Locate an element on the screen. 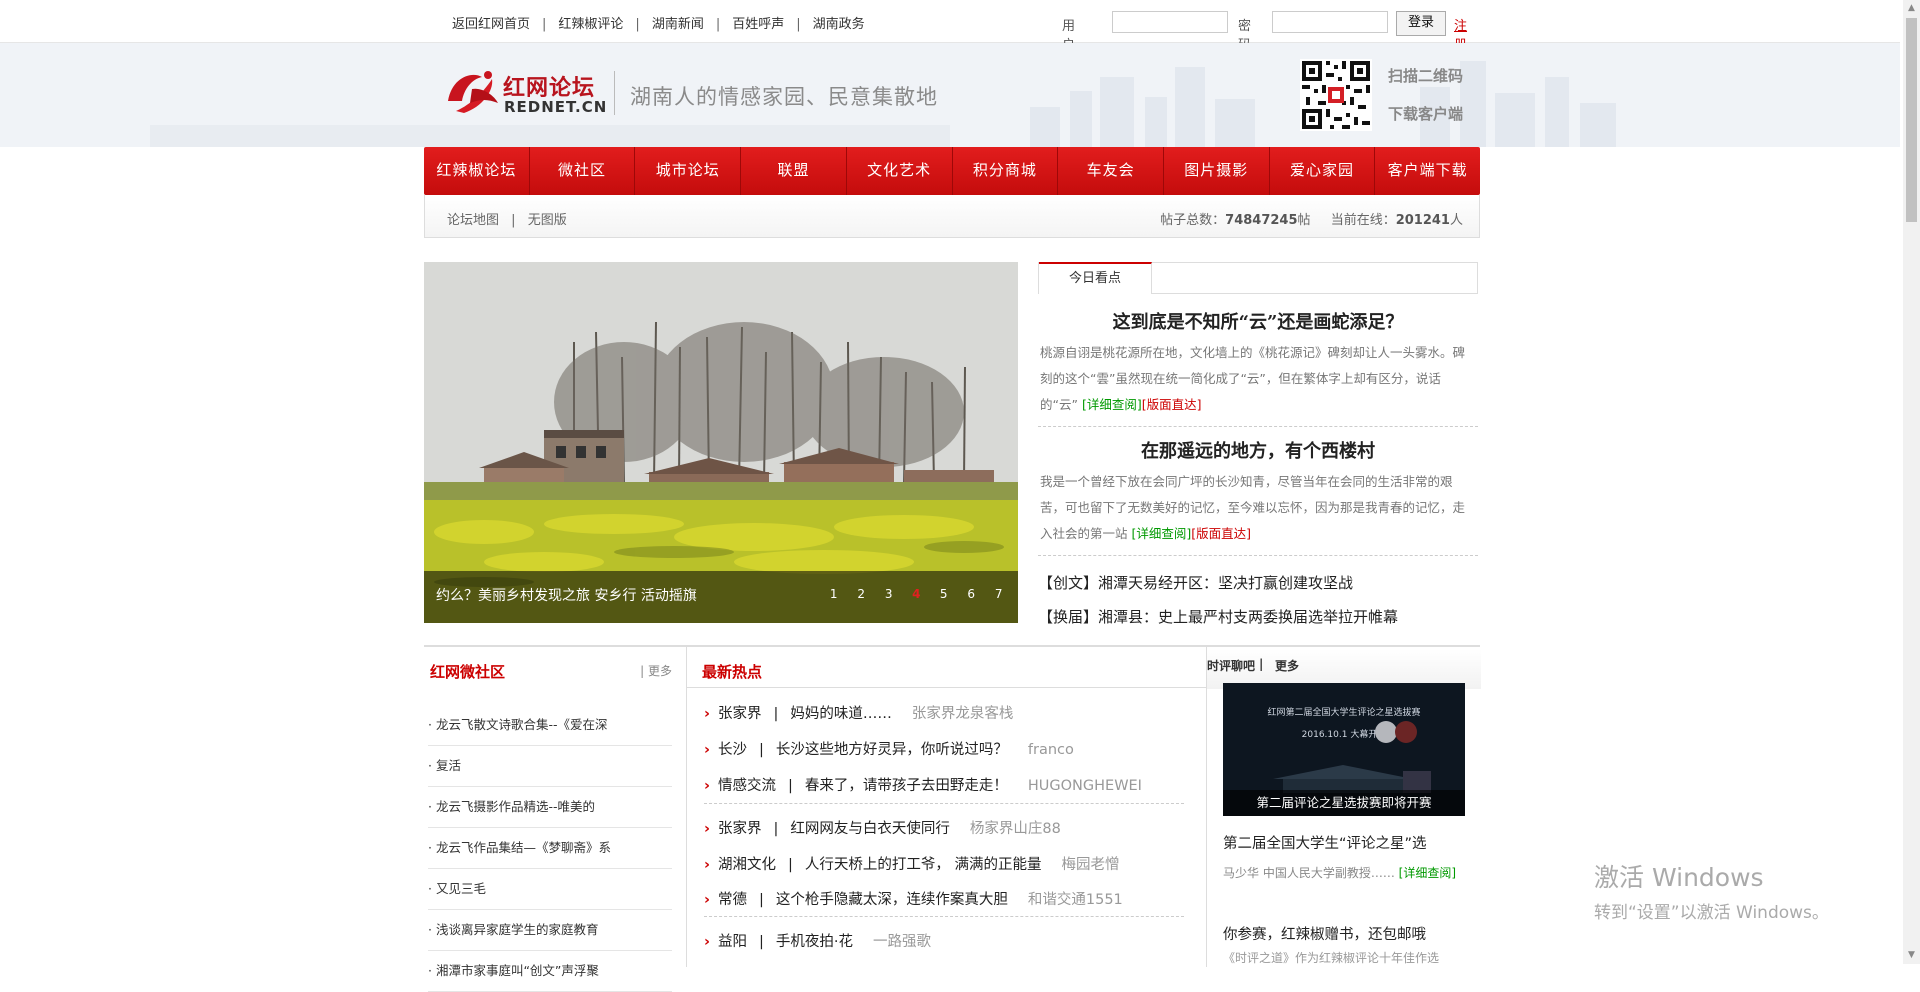  windows-activation-watermark: 激活 Windows 转到“设置”以激活 Windows。 is located at coordinates (1711, 890).